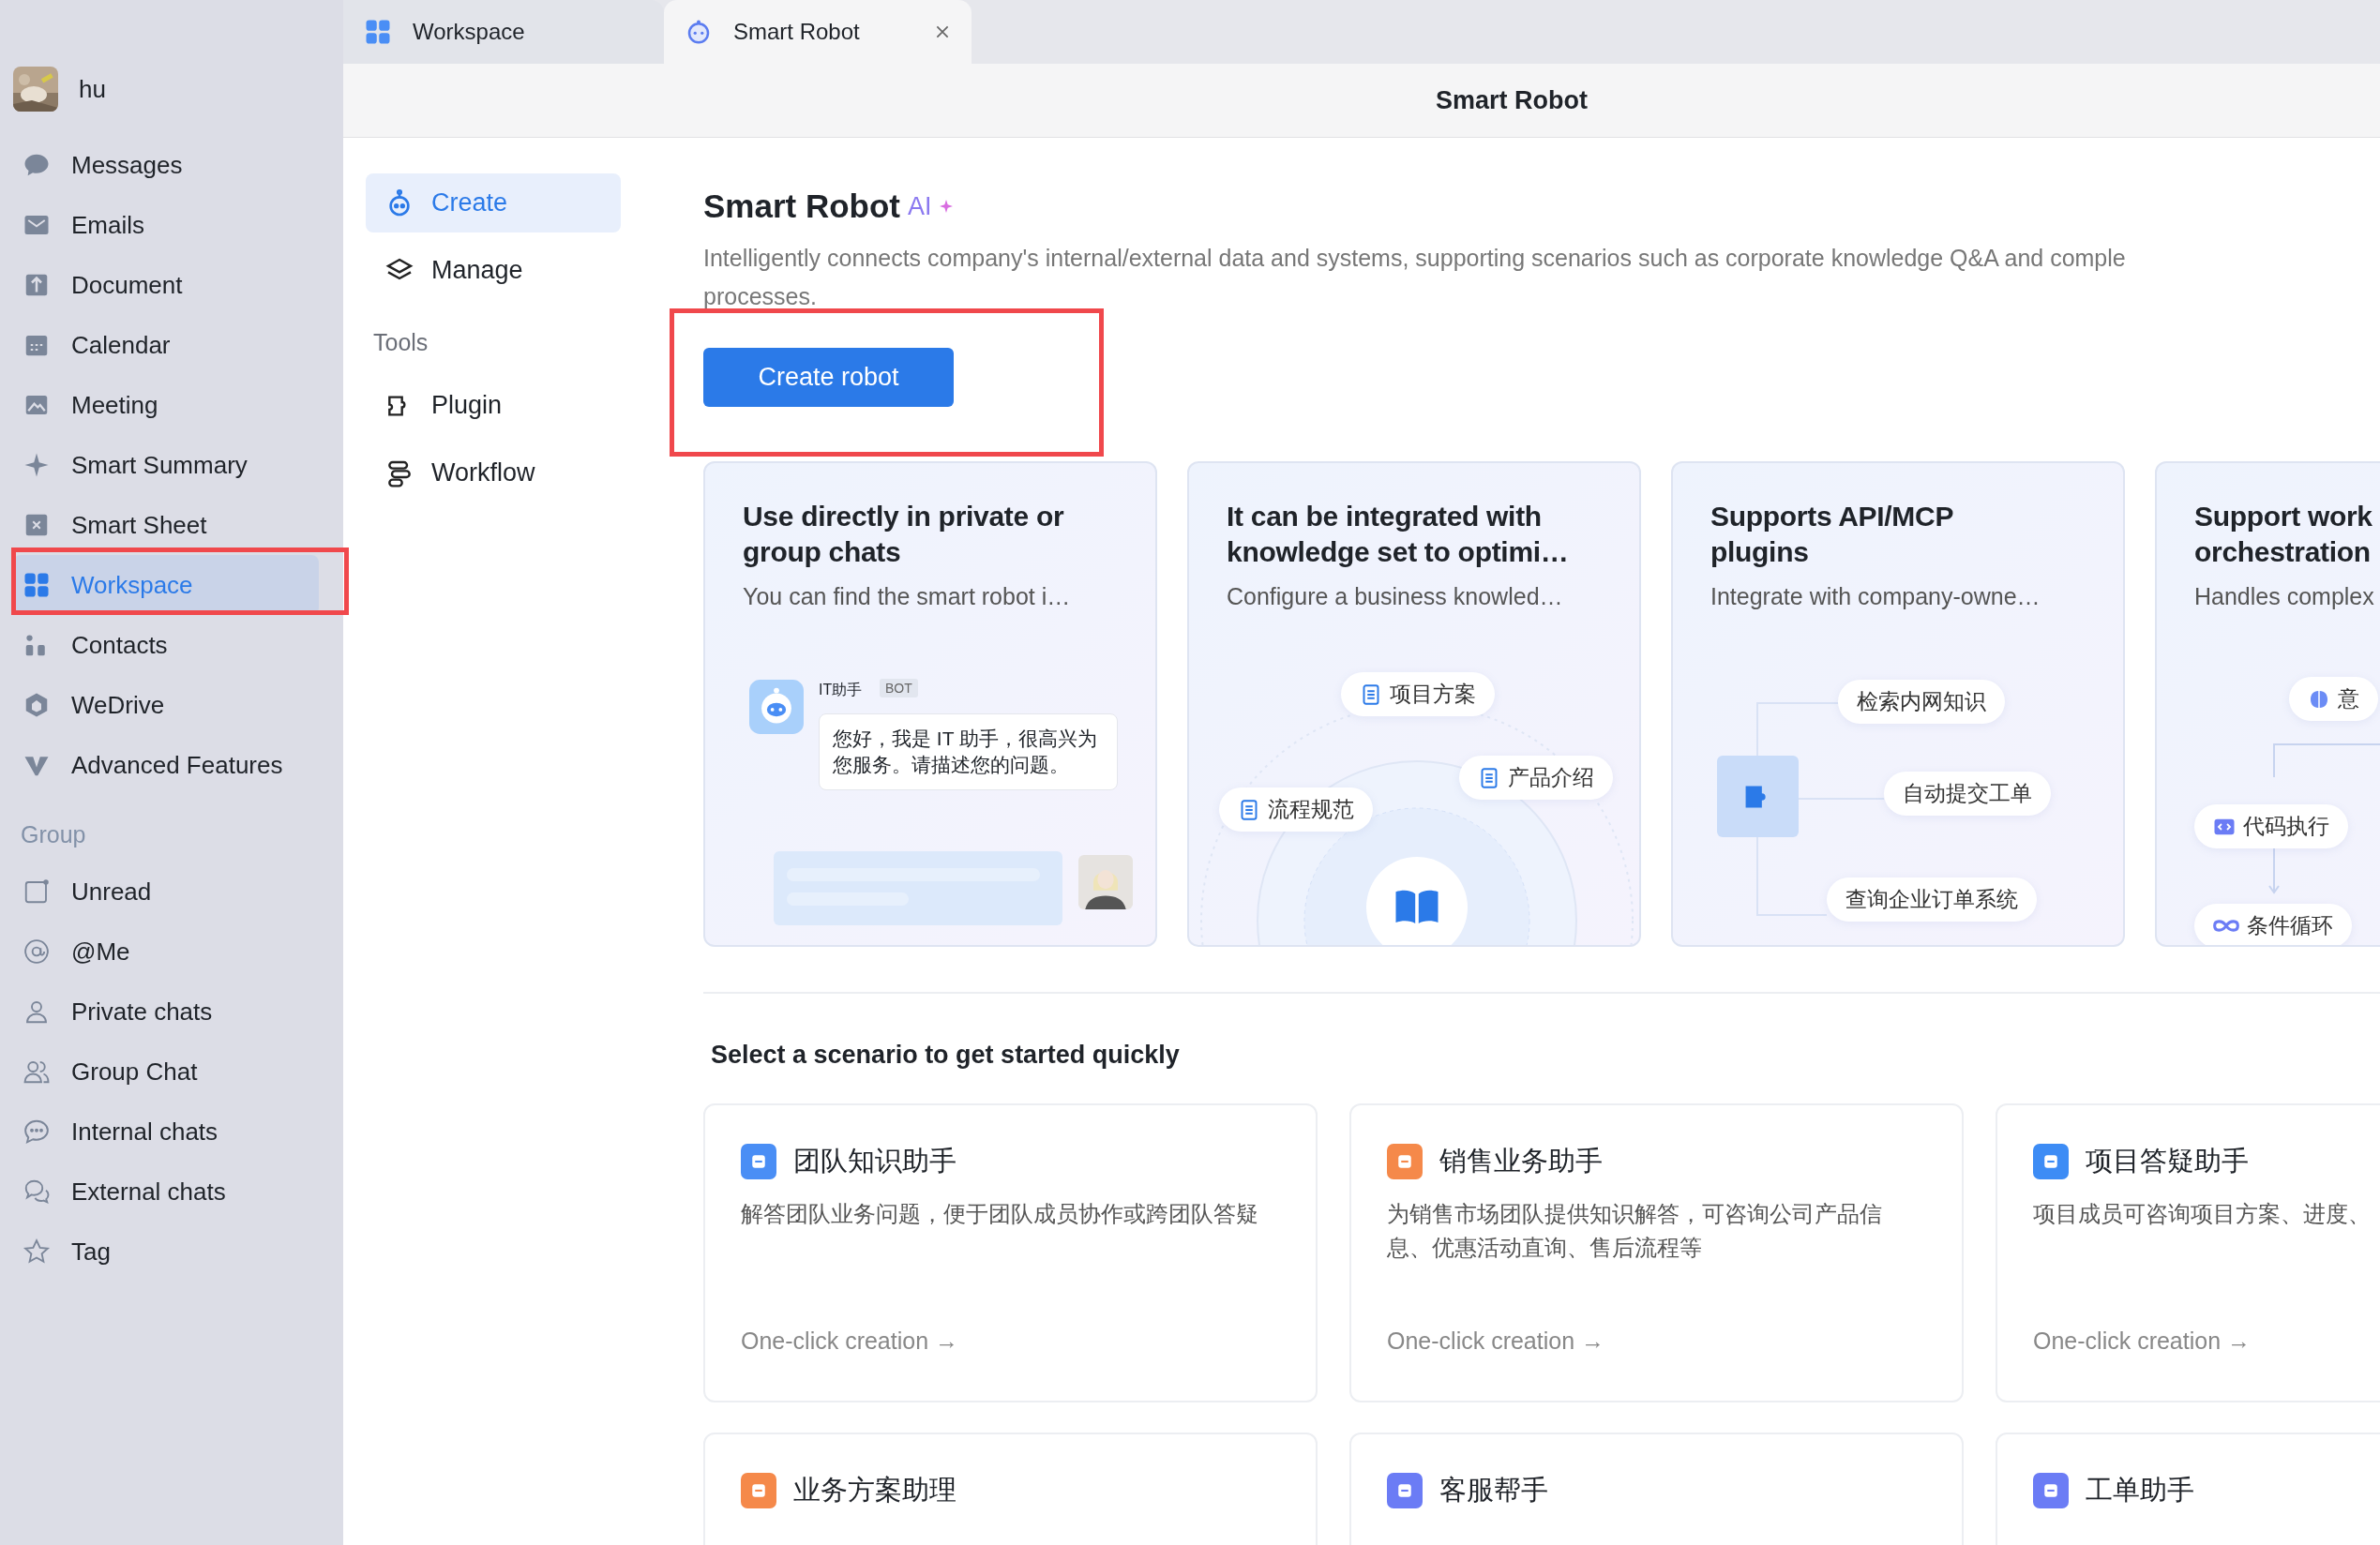 The height and width of the screenshot is (1545, 2380). Describe the element at coordinates (1493, 1490) in the screenshot. I see `scenario-title: 客服帮手` at that location.